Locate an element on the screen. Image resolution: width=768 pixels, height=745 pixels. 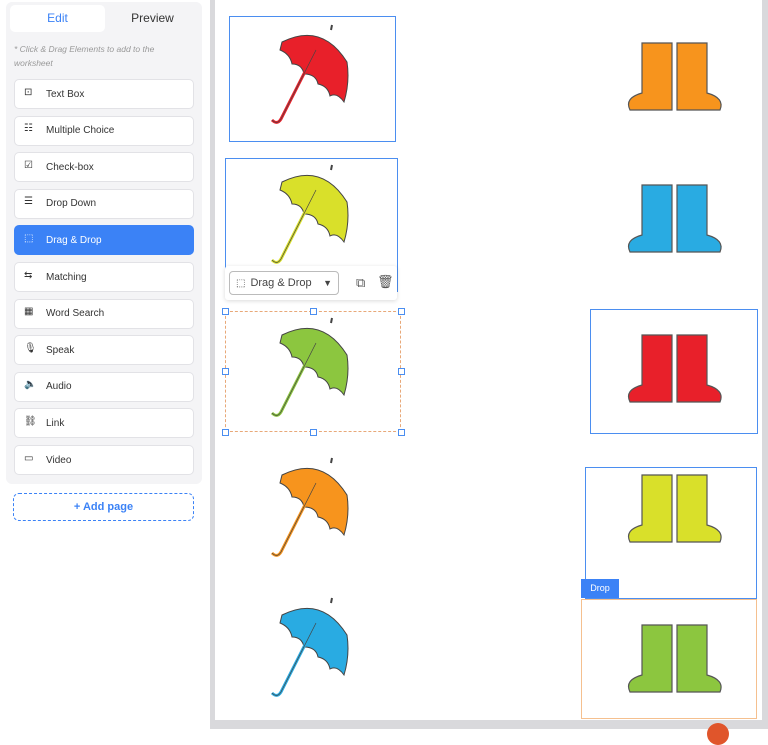
sidebar-item-label: Drop Down is located at coordinates (71, 204).